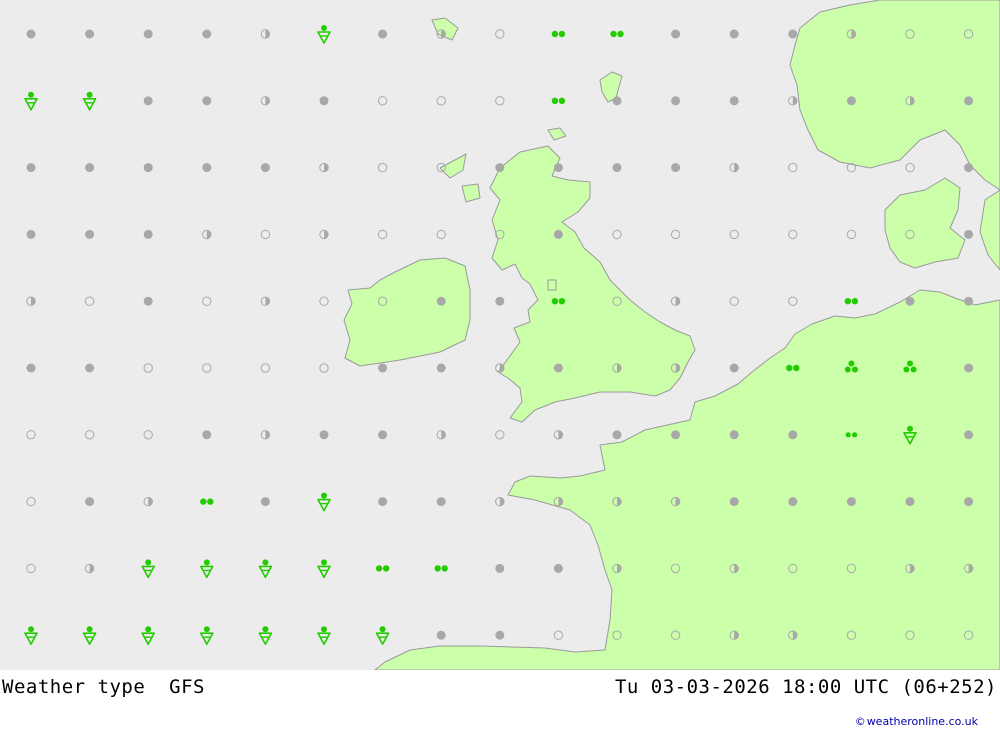 The width and height of the screenshot is (1000, 733). What do you see at coordinates (552, 285) in the screenshot?
I see `isle-of-man-land` at bounding box center [552, 285].